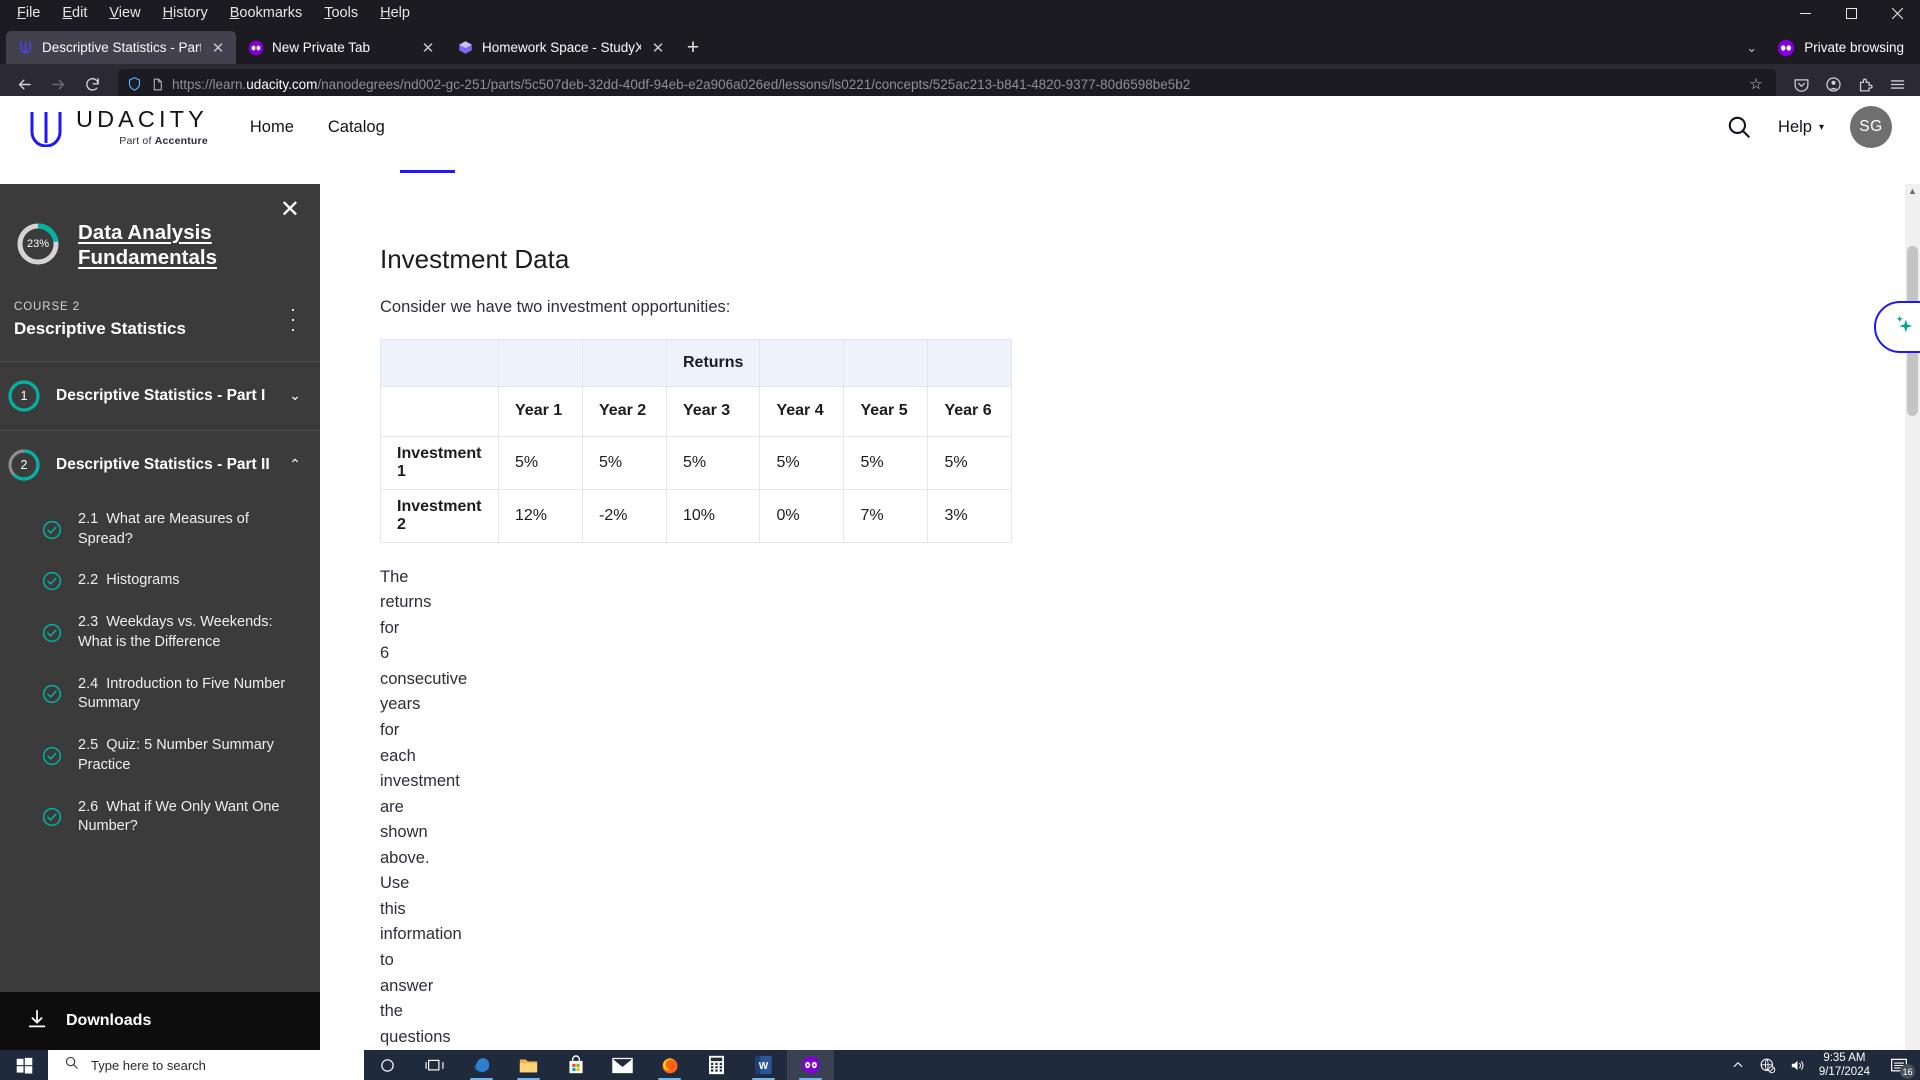  I want to click on sidebar-concept-2-1: 2.1 What are Measures of Spread?, so click(160, 529).